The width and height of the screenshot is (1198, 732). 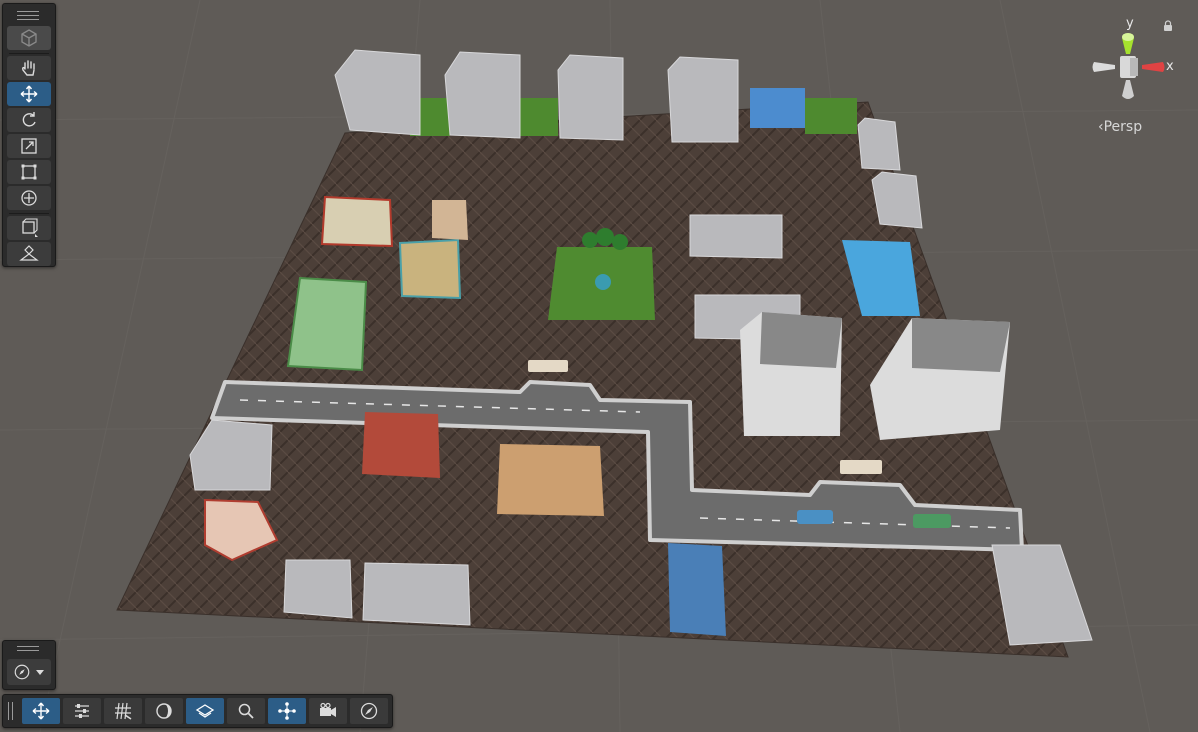 I want to click on camera-overlay-button, so click(x=328, y=711).